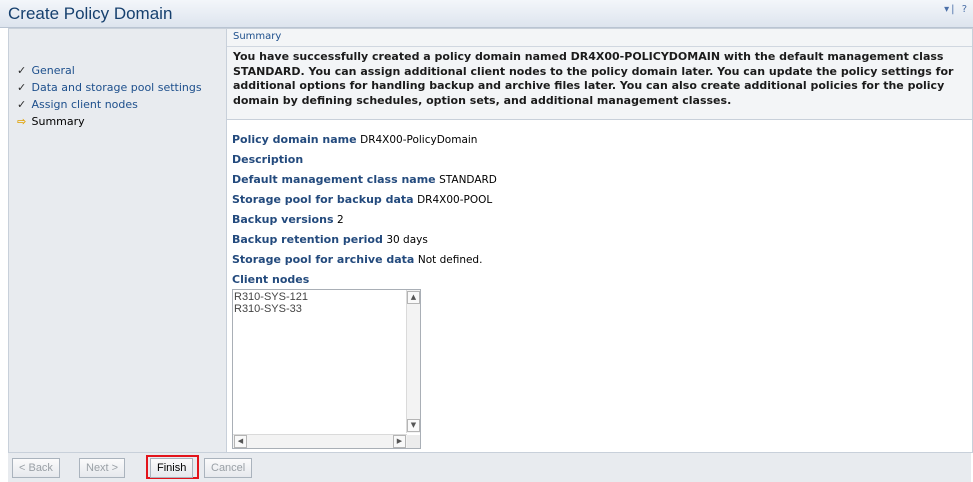 This screenshot has height=482, width=973. Describe the element at coordinates (326, 369) in the screenshot. I see `client-nodes-list: R310-SYS-121 R310-SYS-33 ▲ ▼ ◀ ▶` at that location.